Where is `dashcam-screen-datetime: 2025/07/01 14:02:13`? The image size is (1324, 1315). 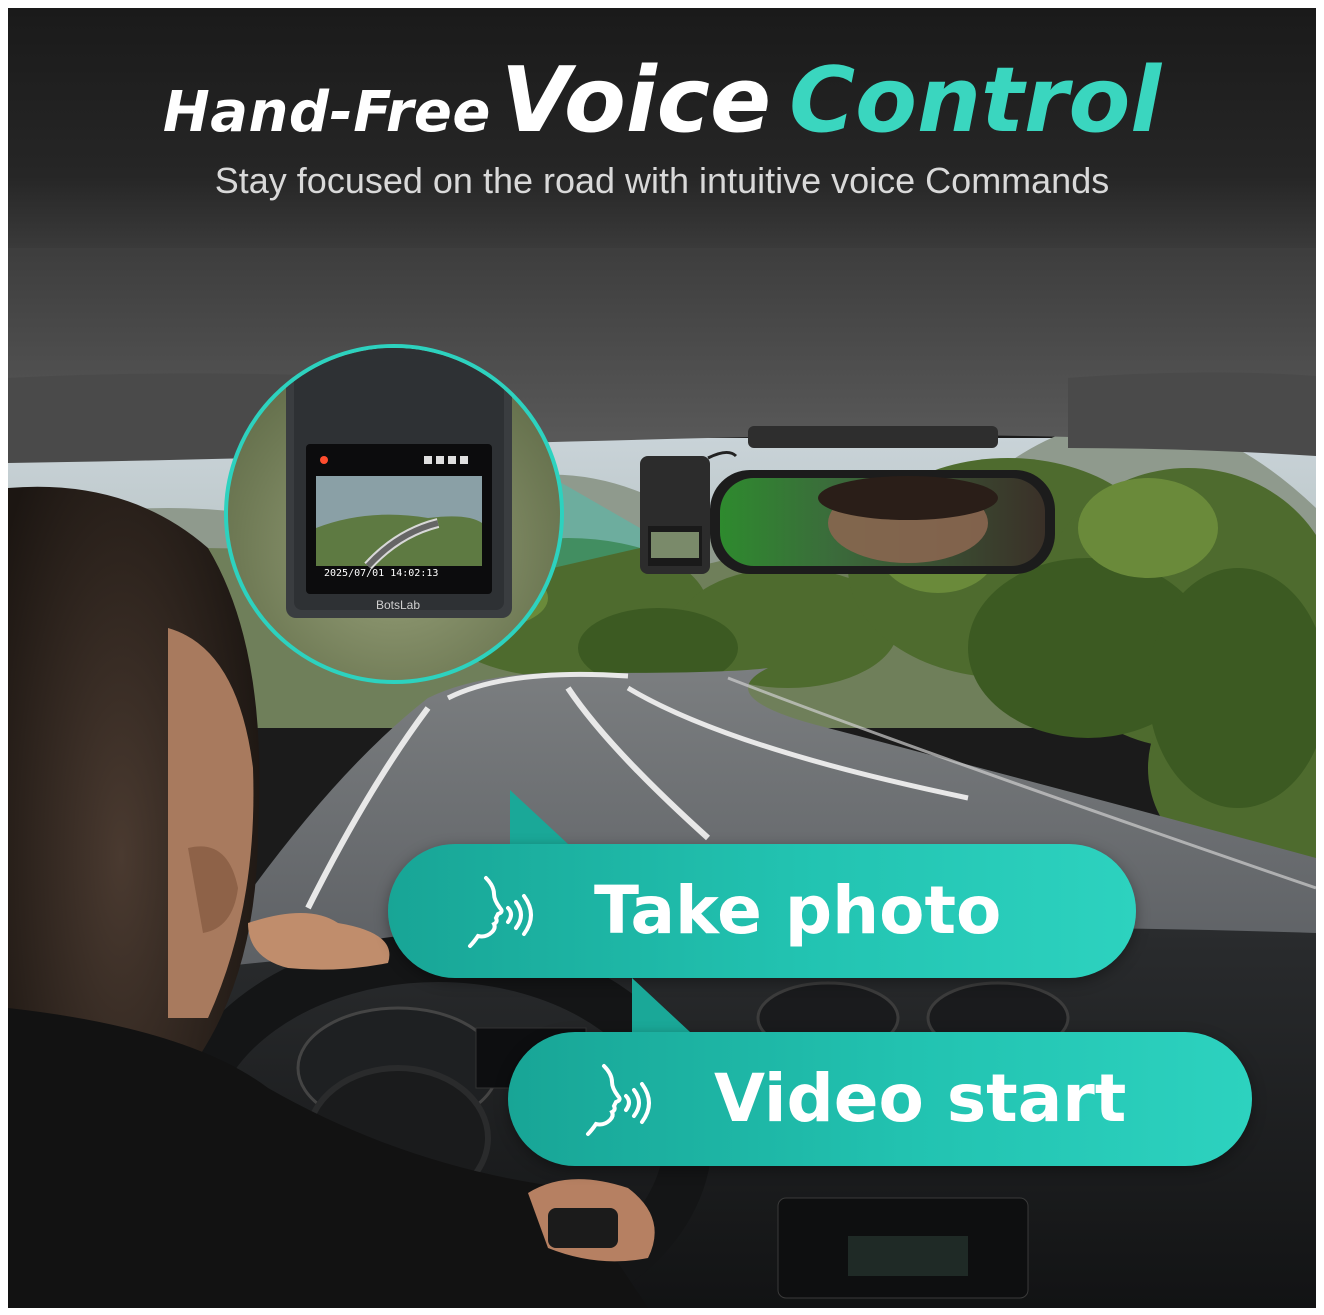
dashcam-screen-datetime: 2025/07/01 14:02:13 is located at coordinates (381, 573).